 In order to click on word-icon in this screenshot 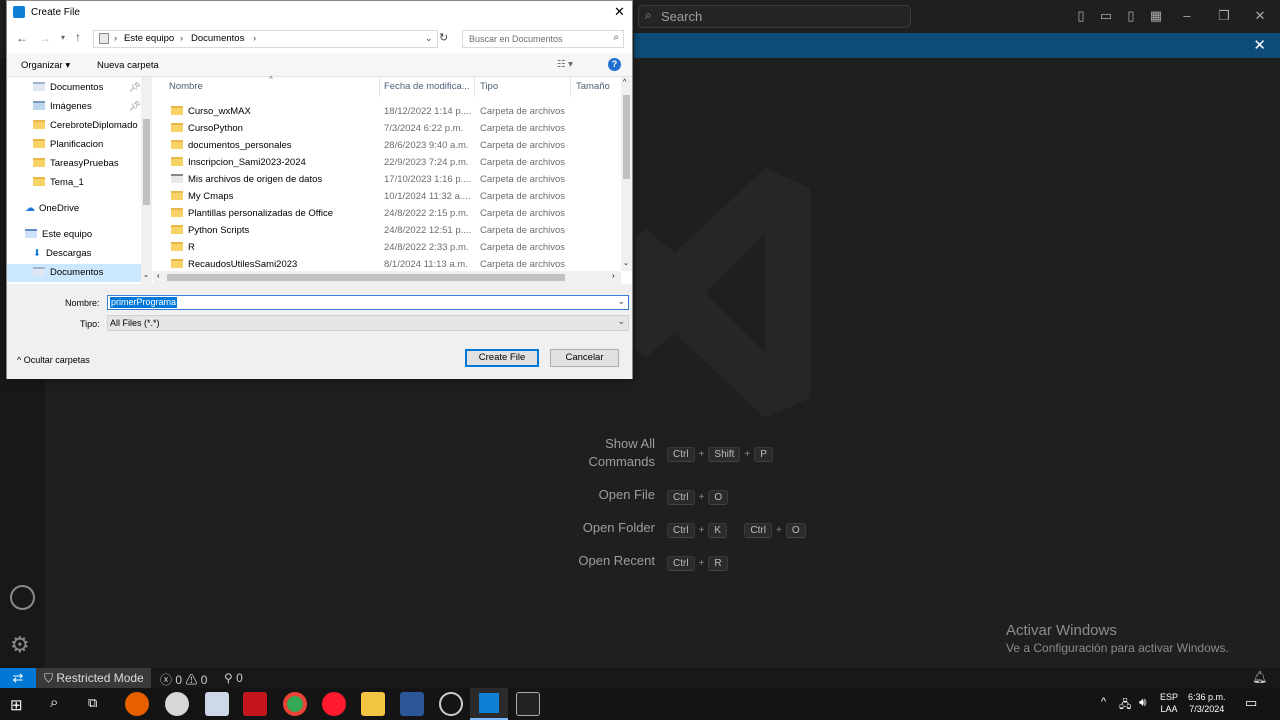, I will do `click(412, 704)`.